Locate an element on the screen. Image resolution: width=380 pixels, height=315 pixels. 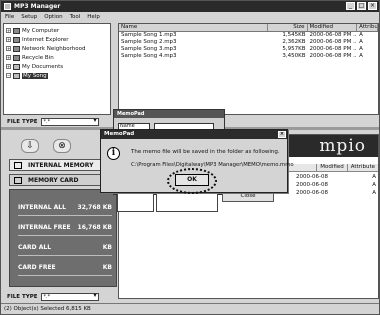
memopad-title: MemoPad is located at coordinates (169, 114).